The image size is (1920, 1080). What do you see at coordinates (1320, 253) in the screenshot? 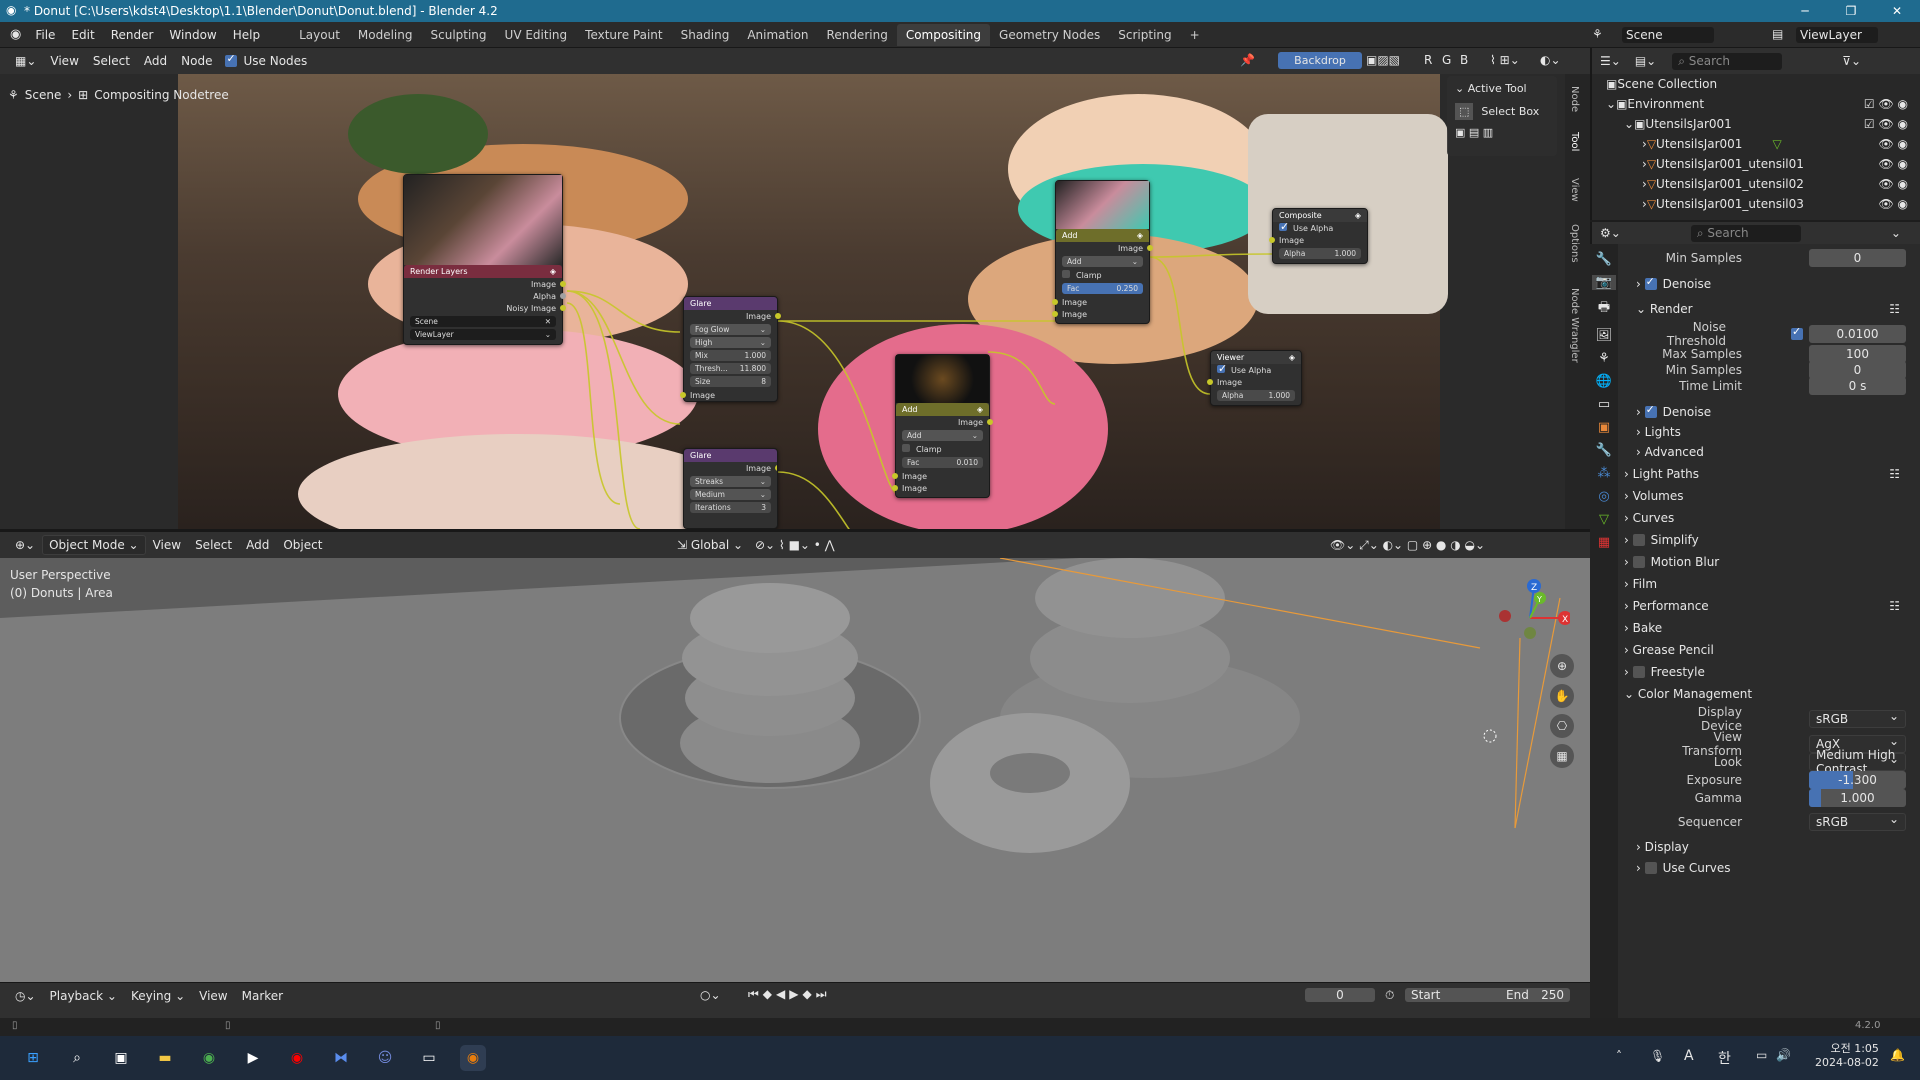
I see `alpha-field: Alpha 1.000` at bounding box center [1320, 253].